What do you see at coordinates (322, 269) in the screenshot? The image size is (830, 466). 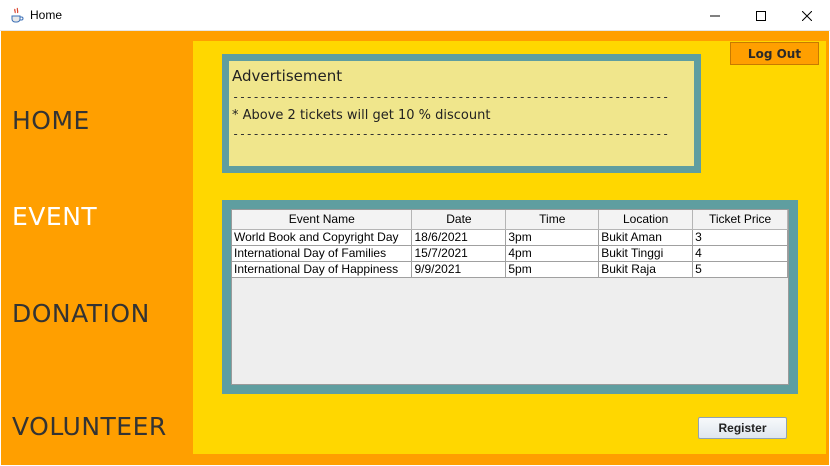 I see `table-cell: International Day of Happiness` at bounding box center [322, 269].